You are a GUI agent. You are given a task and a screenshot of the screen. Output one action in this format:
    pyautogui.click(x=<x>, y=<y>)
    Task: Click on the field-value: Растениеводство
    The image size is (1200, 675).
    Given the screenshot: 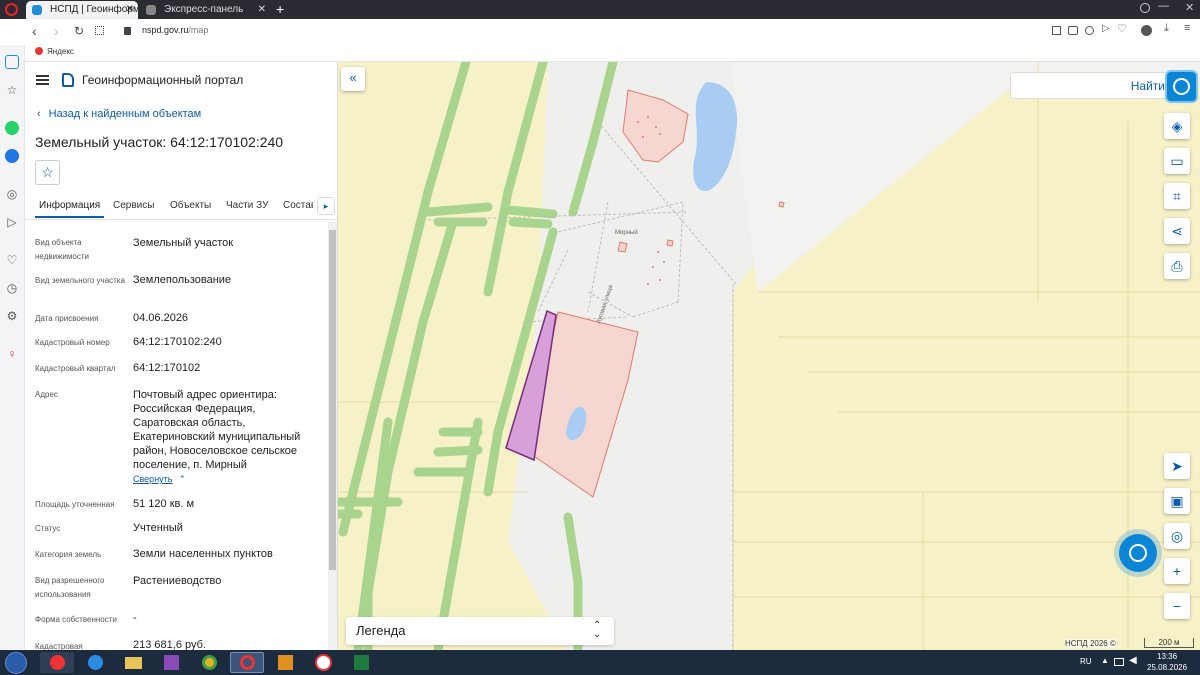 What is the action you would take?
    pyautogui.click(x=177, y=581)
    